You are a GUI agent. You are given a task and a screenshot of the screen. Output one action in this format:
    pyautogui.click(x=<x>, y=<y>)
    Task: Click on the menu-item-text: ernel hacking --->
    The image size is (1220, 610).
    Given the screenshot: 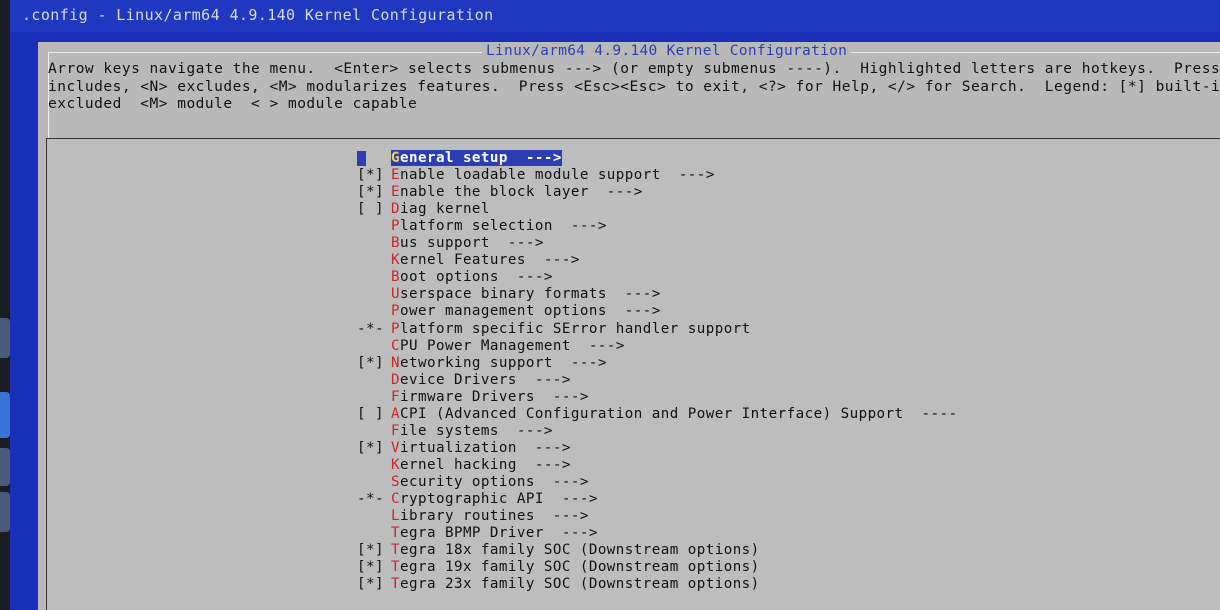 What is the action you would take?
    pyautogui.click(x=485, y=464)
    